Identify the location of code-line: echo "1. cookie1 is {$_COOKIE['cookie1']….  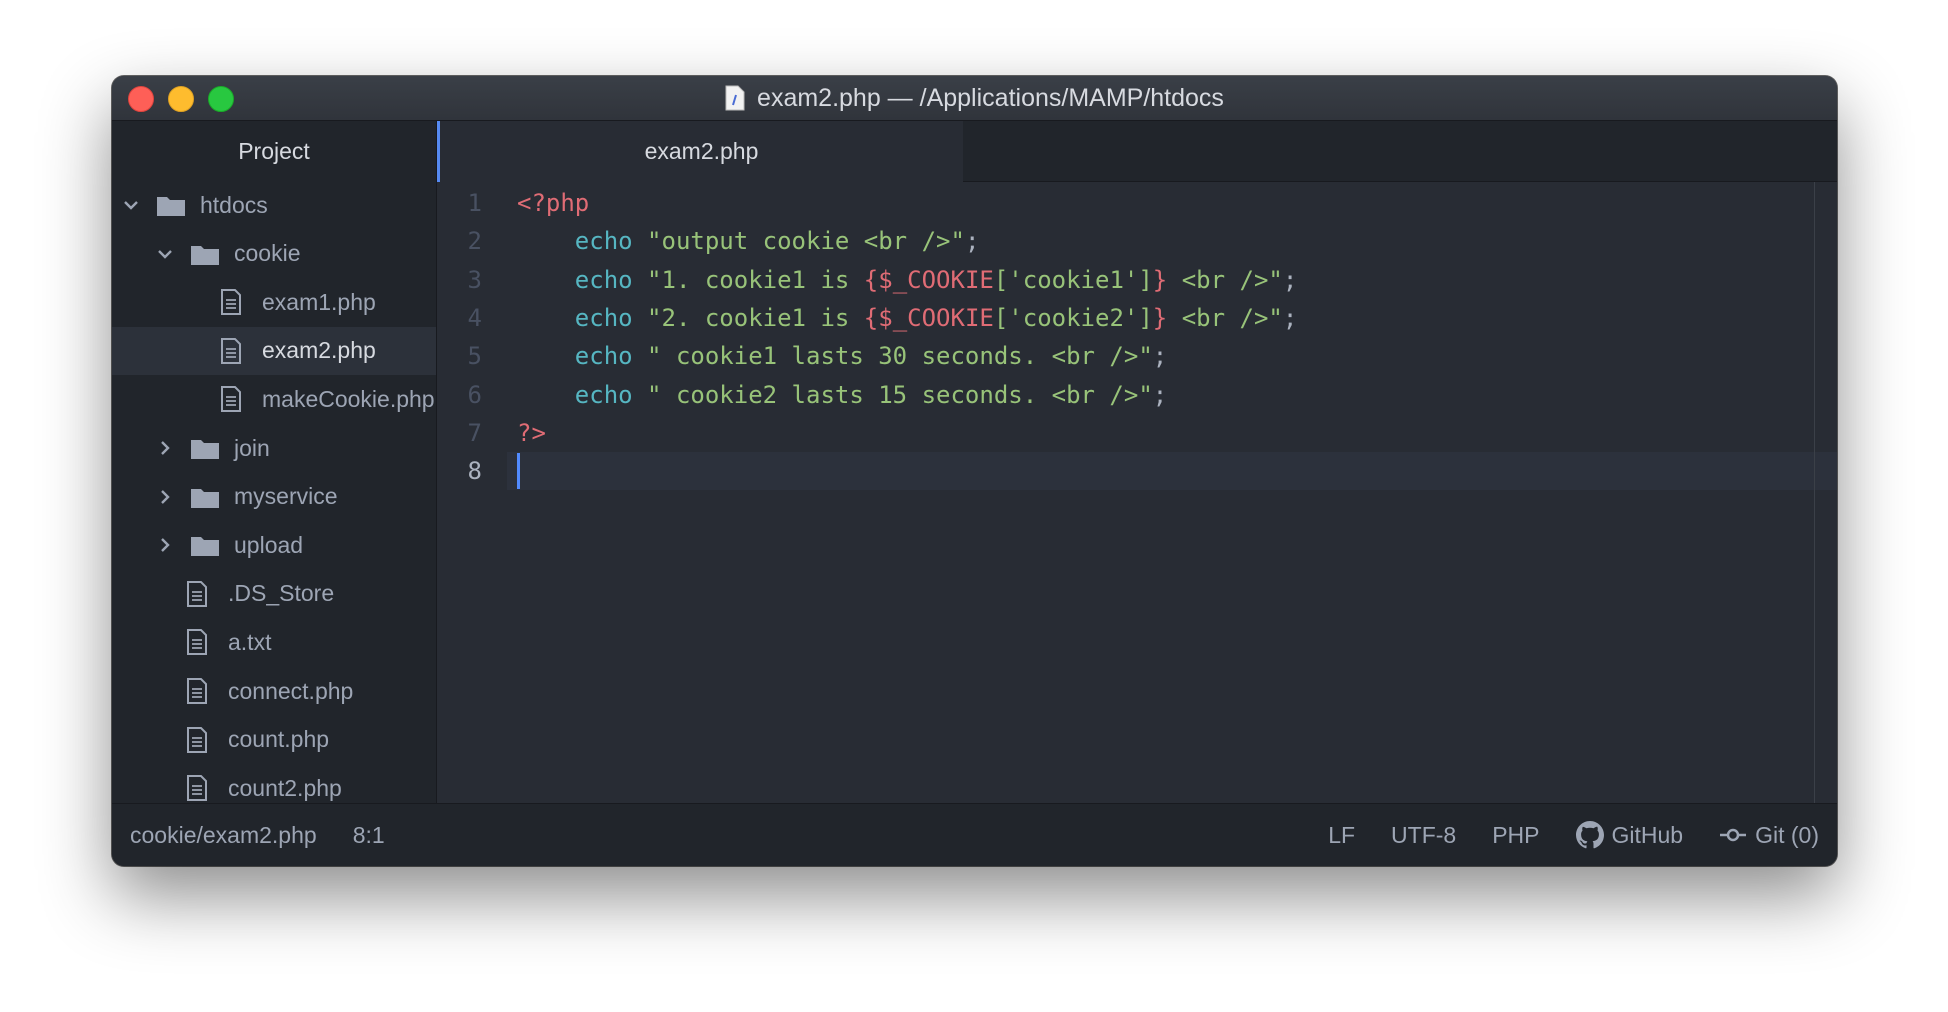
(1172, 280).